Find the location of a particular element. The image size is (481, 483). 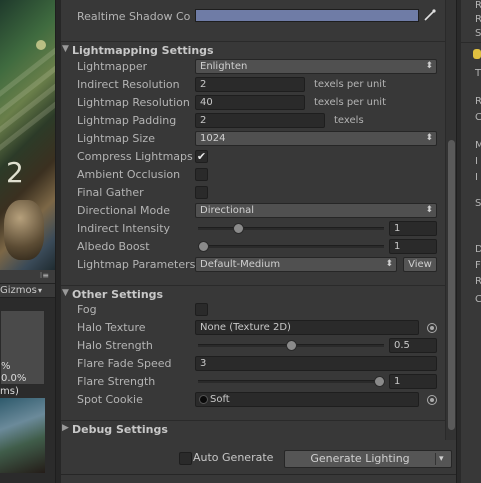

lightmapper-row: Lightmapper Enlighten ⬍ is located at coordinates (253, 67).